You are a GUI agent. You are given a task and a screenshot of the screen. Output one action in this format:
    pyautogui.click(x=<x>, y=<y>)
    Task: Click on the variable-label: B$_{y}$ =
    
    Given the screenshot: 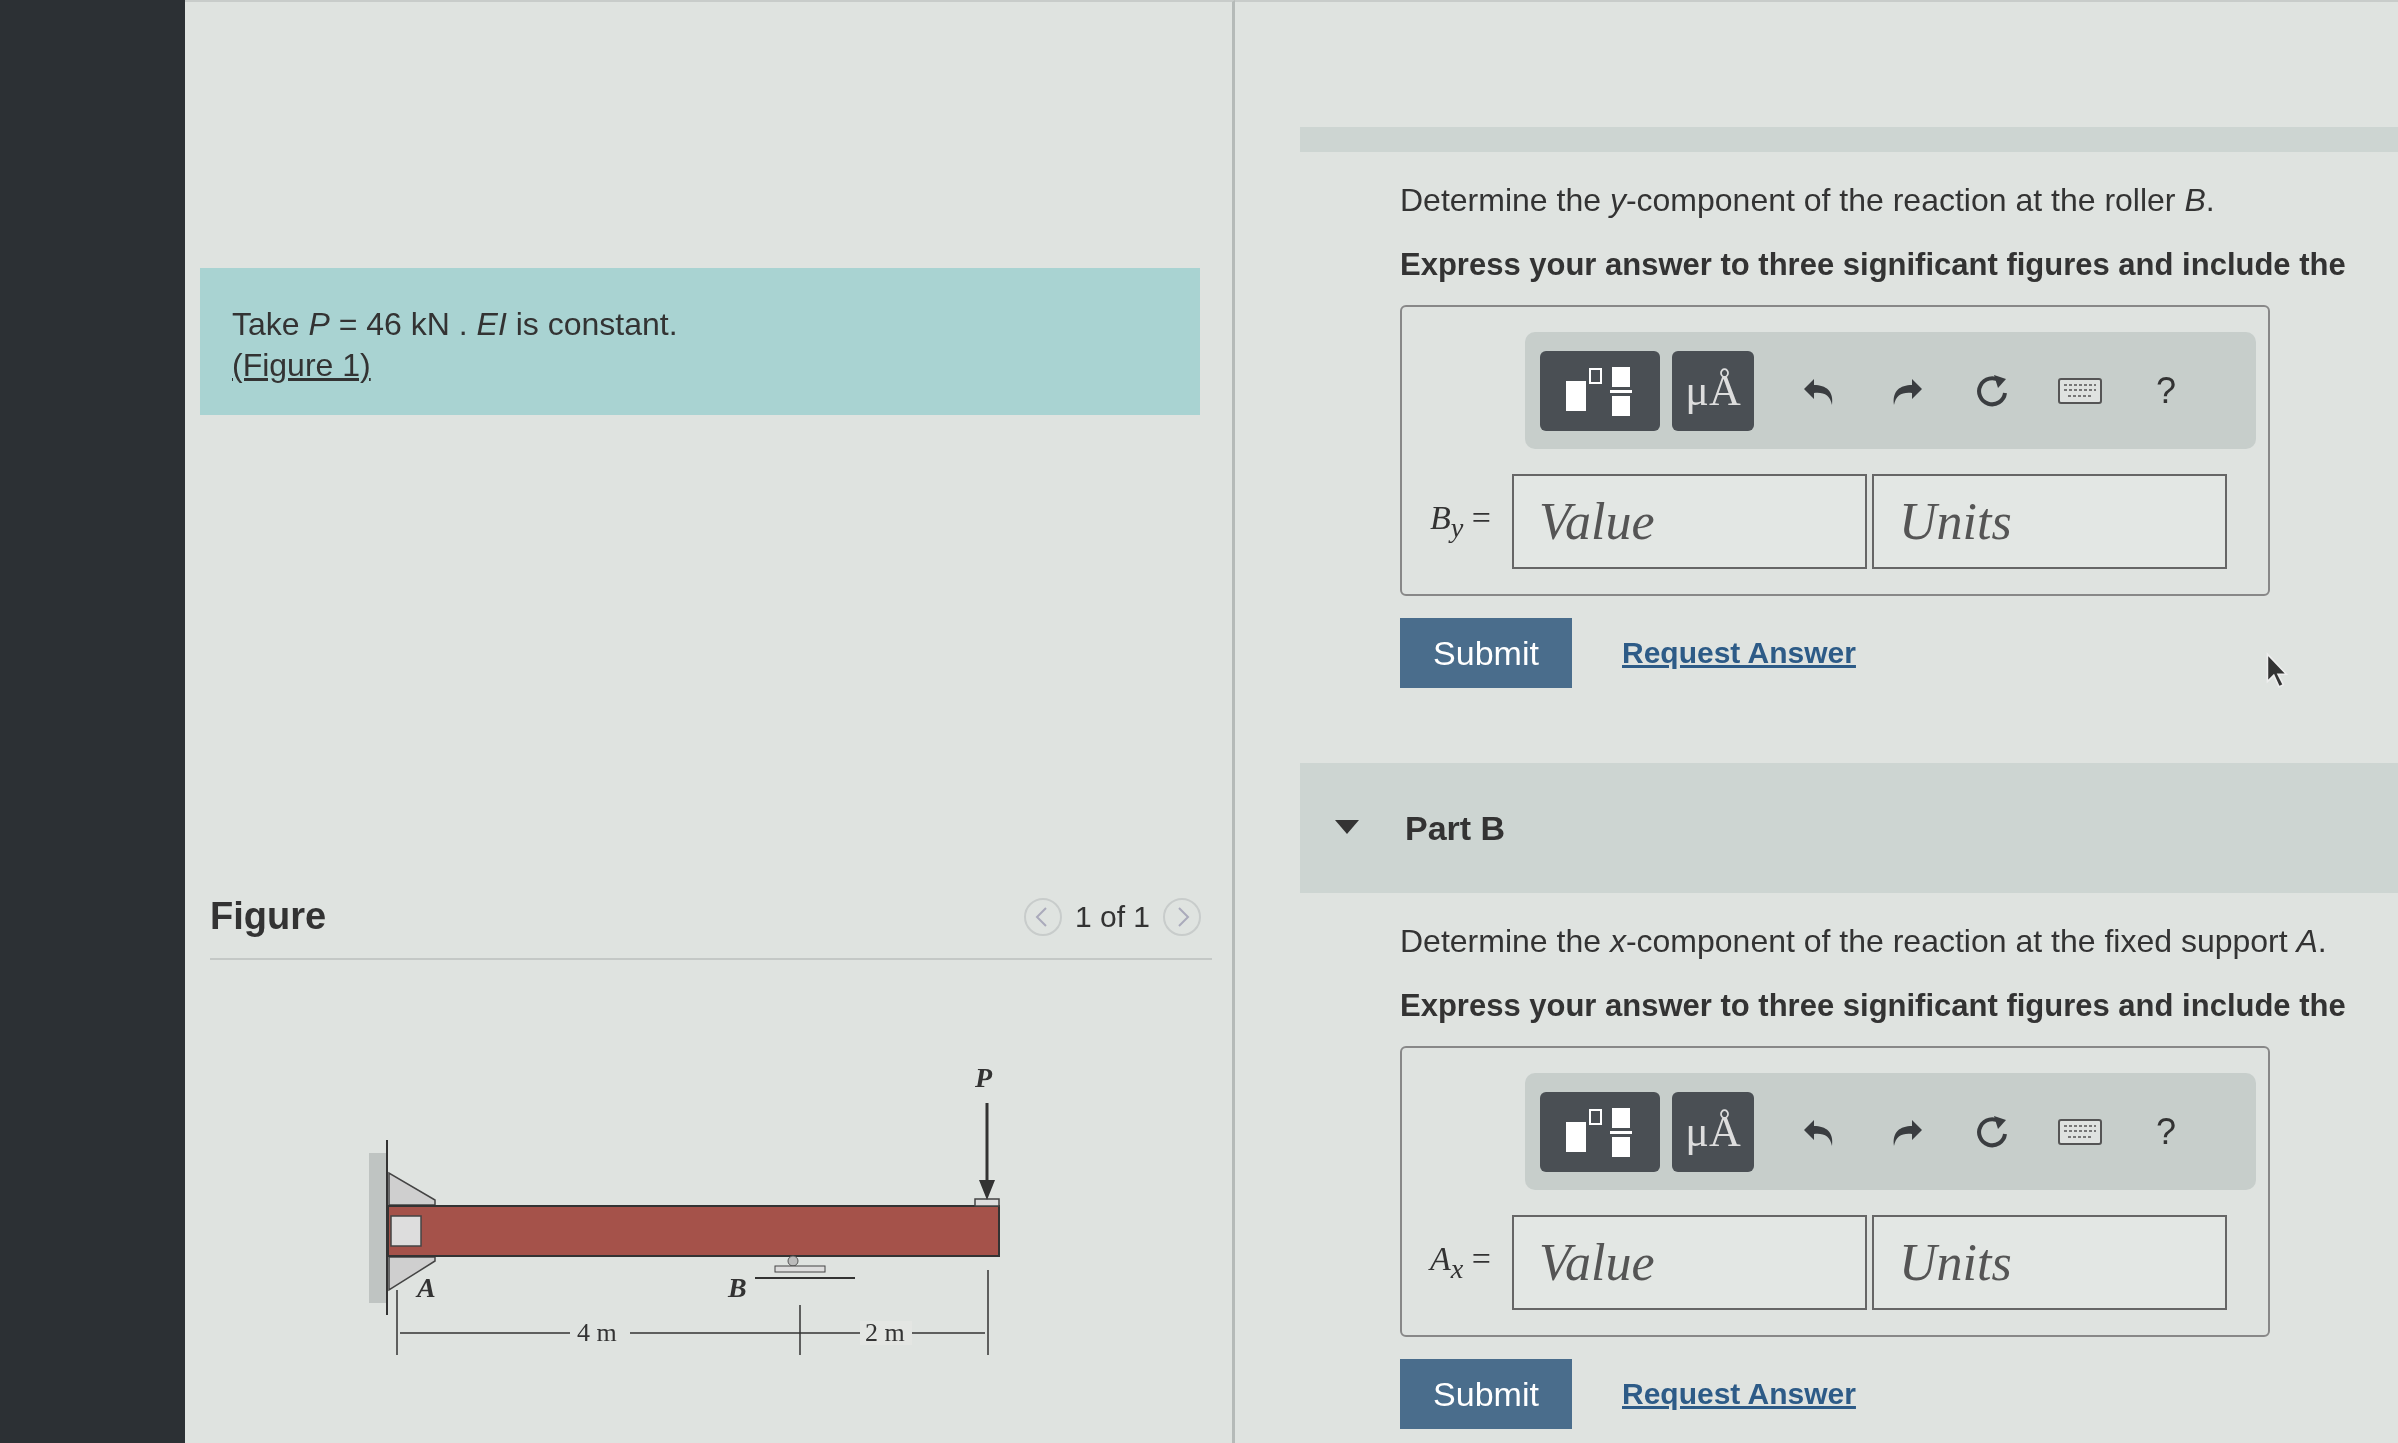 What is the action you would take?
    pyautogui.click(x=1461, y=521)
    